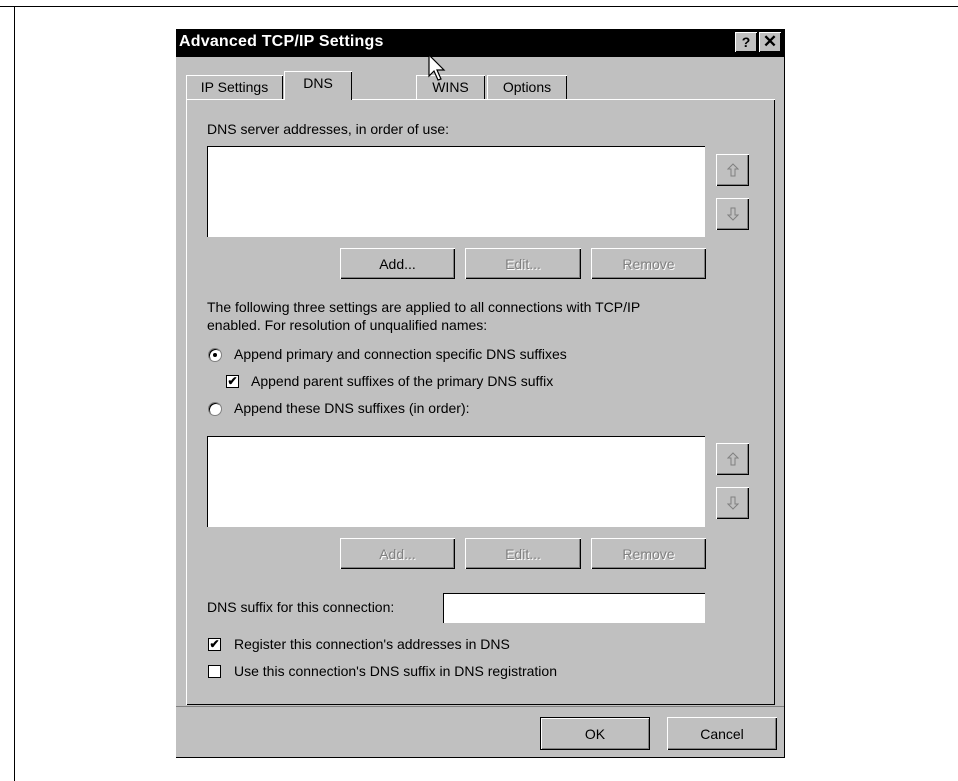 The height and width of the screenshot is (781, 958). I want to click on dns-server-down-button, so click(732, 214).